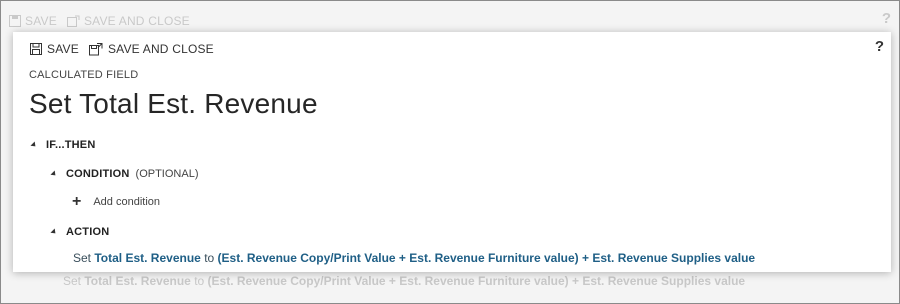 The image size is (900, 304). Describe the element at coordinates (63, 49) in the screenshot. I see `save-button-label: SAVE` at that location.